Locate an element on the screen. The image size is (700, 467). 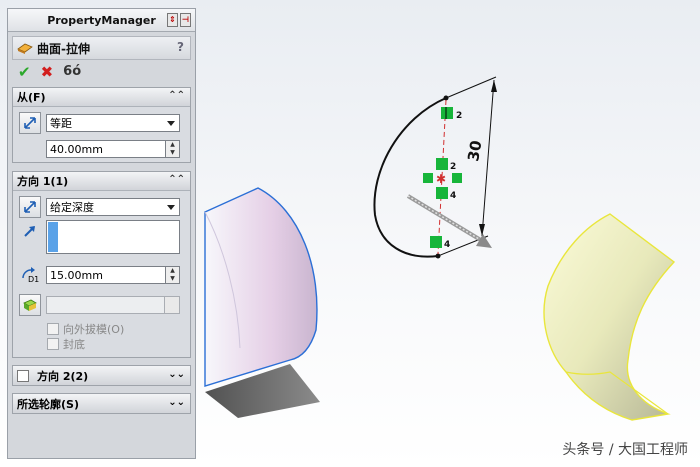
extruded-surface-left is located at coordinates (261, 287).